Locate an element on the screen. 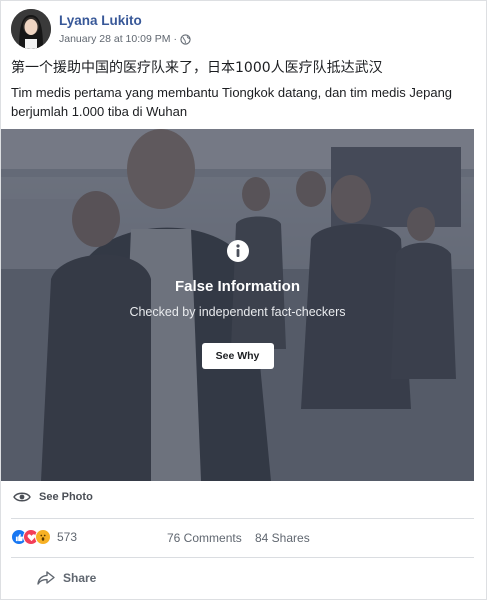 The width and height of the screenshot is (487, 600). post-text-chinese: 第一个援助中国的医疗队来了，日本1000人医疗队抵达武汉 is located at coordinates (197, 68).